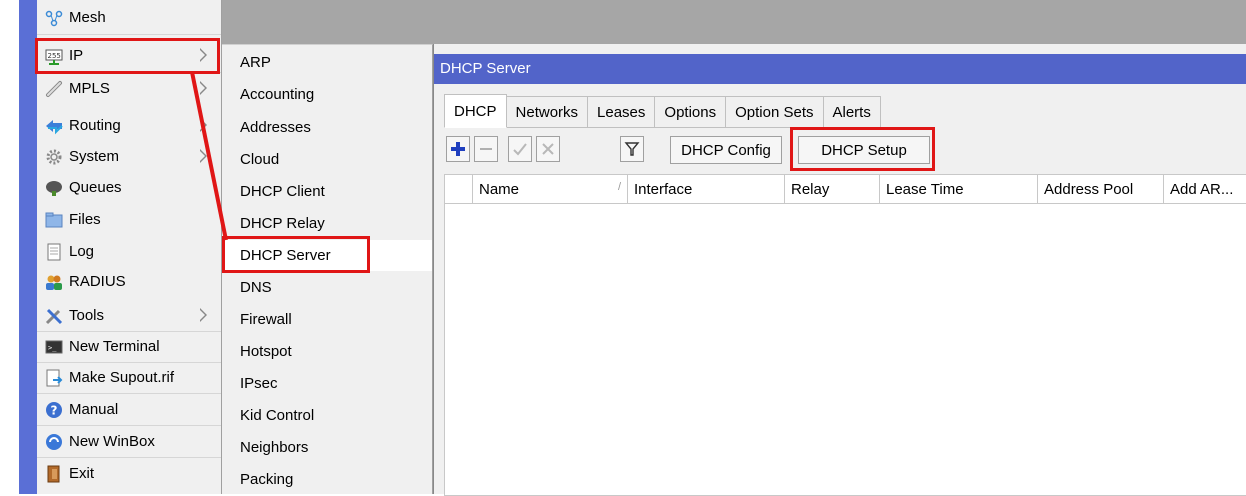  What do you see at coordinates (209, 156) in the screenshot?
I see `highlight-connector-line` at bounding box center [209, 156].